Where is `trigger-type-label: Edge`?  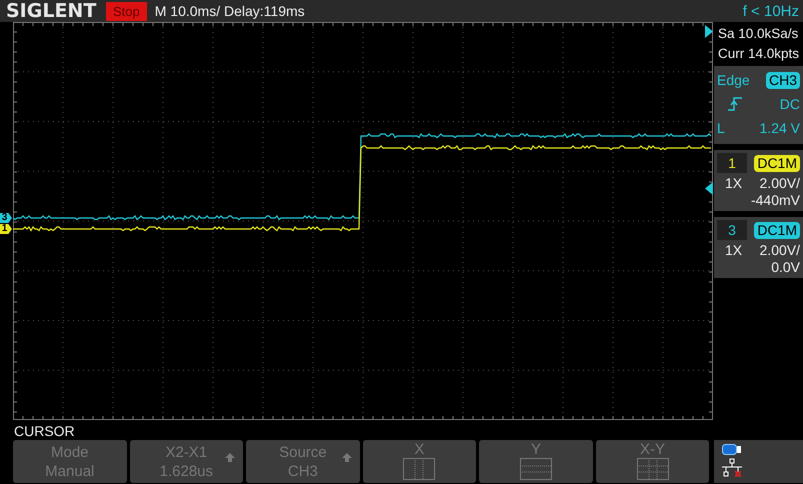 trigger-type-label: Edge is located at coordinates (733, 80).